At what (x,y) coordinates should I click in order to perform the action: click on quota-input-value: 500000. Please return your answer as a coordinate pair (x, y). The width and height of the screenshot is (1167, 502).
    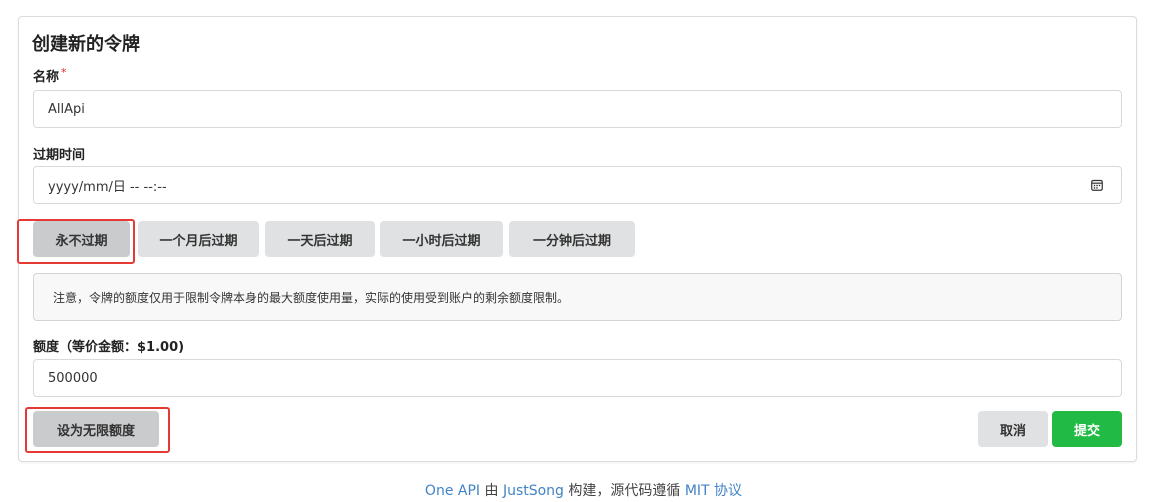
    Looking at the image, I should click on (73, 378).